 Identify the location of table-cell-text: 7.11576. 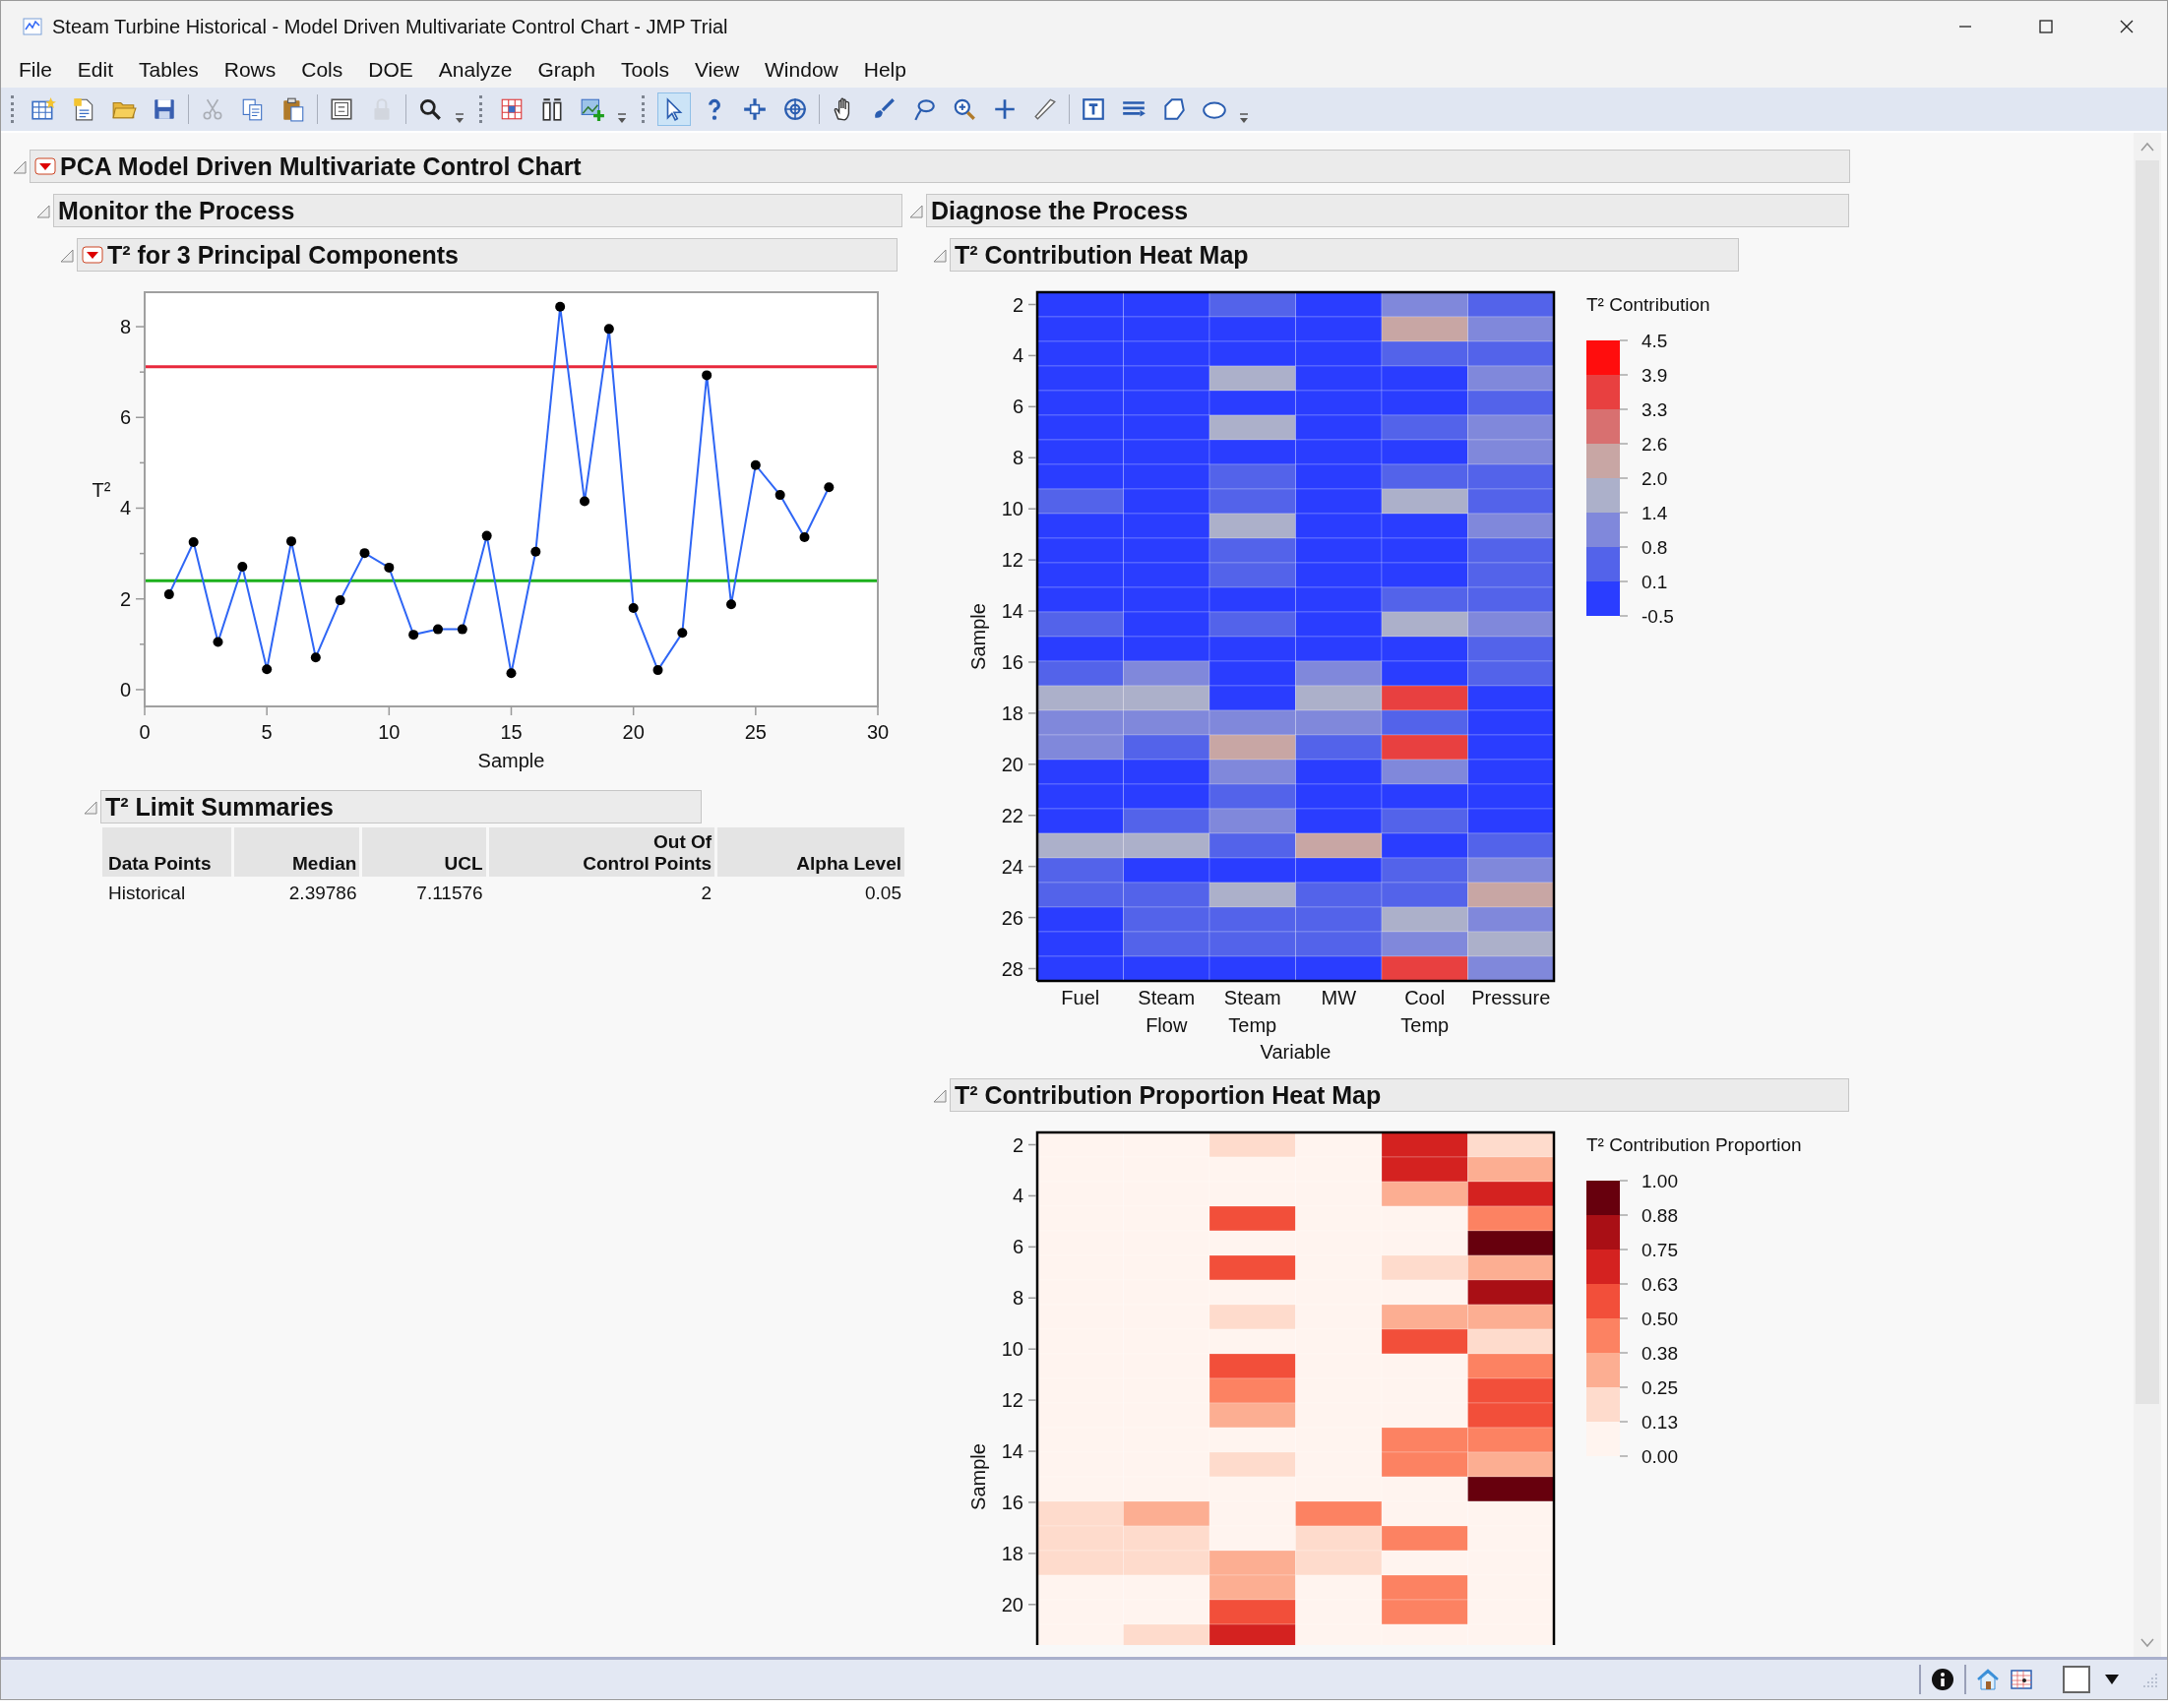
(450, 892).